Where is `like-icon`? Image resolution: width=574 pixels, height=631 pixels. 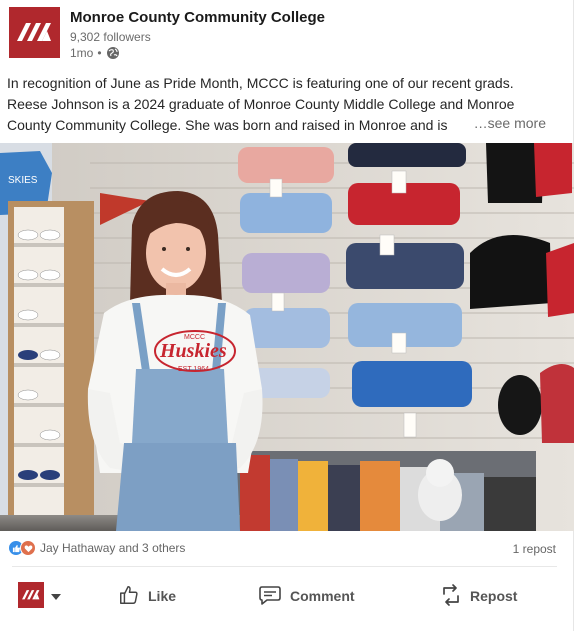
like-icon is located at coordinates (129, 596).